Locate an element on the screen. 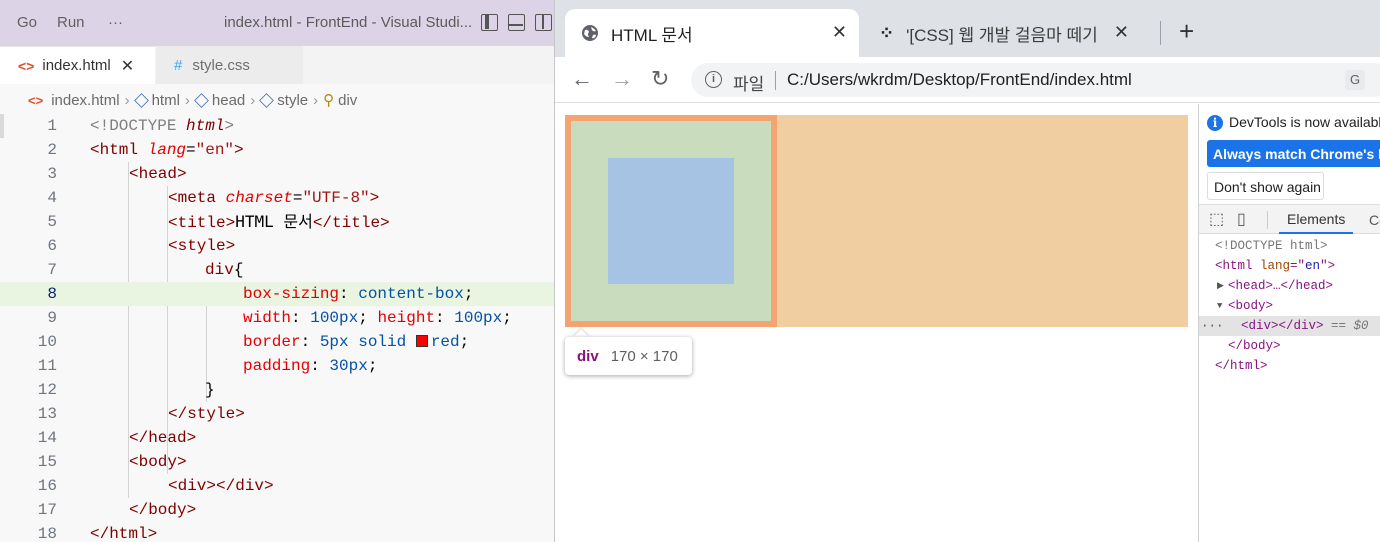  dom-node: </html> is located at coordinates (1289, 366).